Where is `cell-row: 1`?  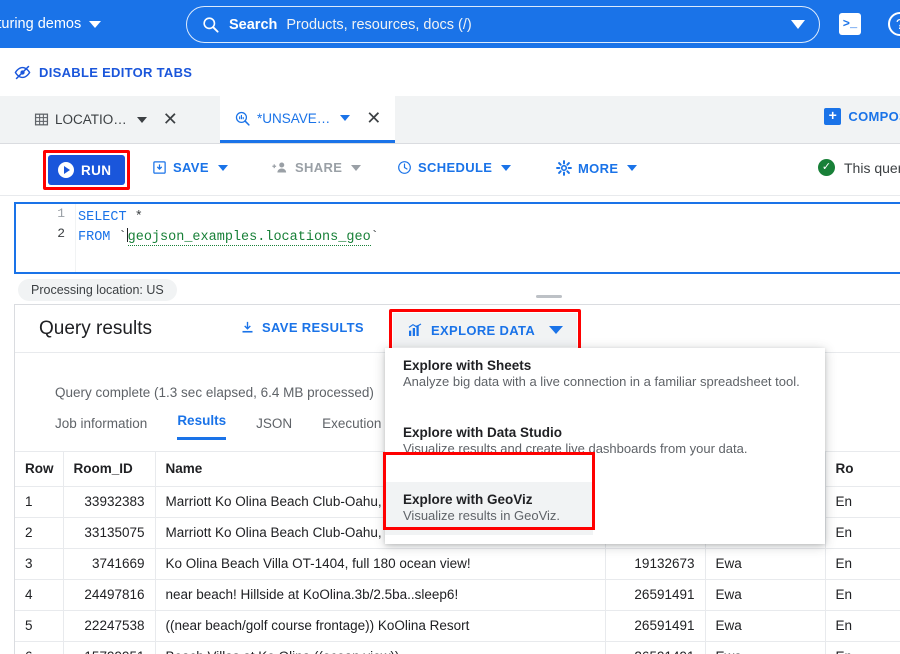
cell-row: 1 is located at coordinates (39, 502).